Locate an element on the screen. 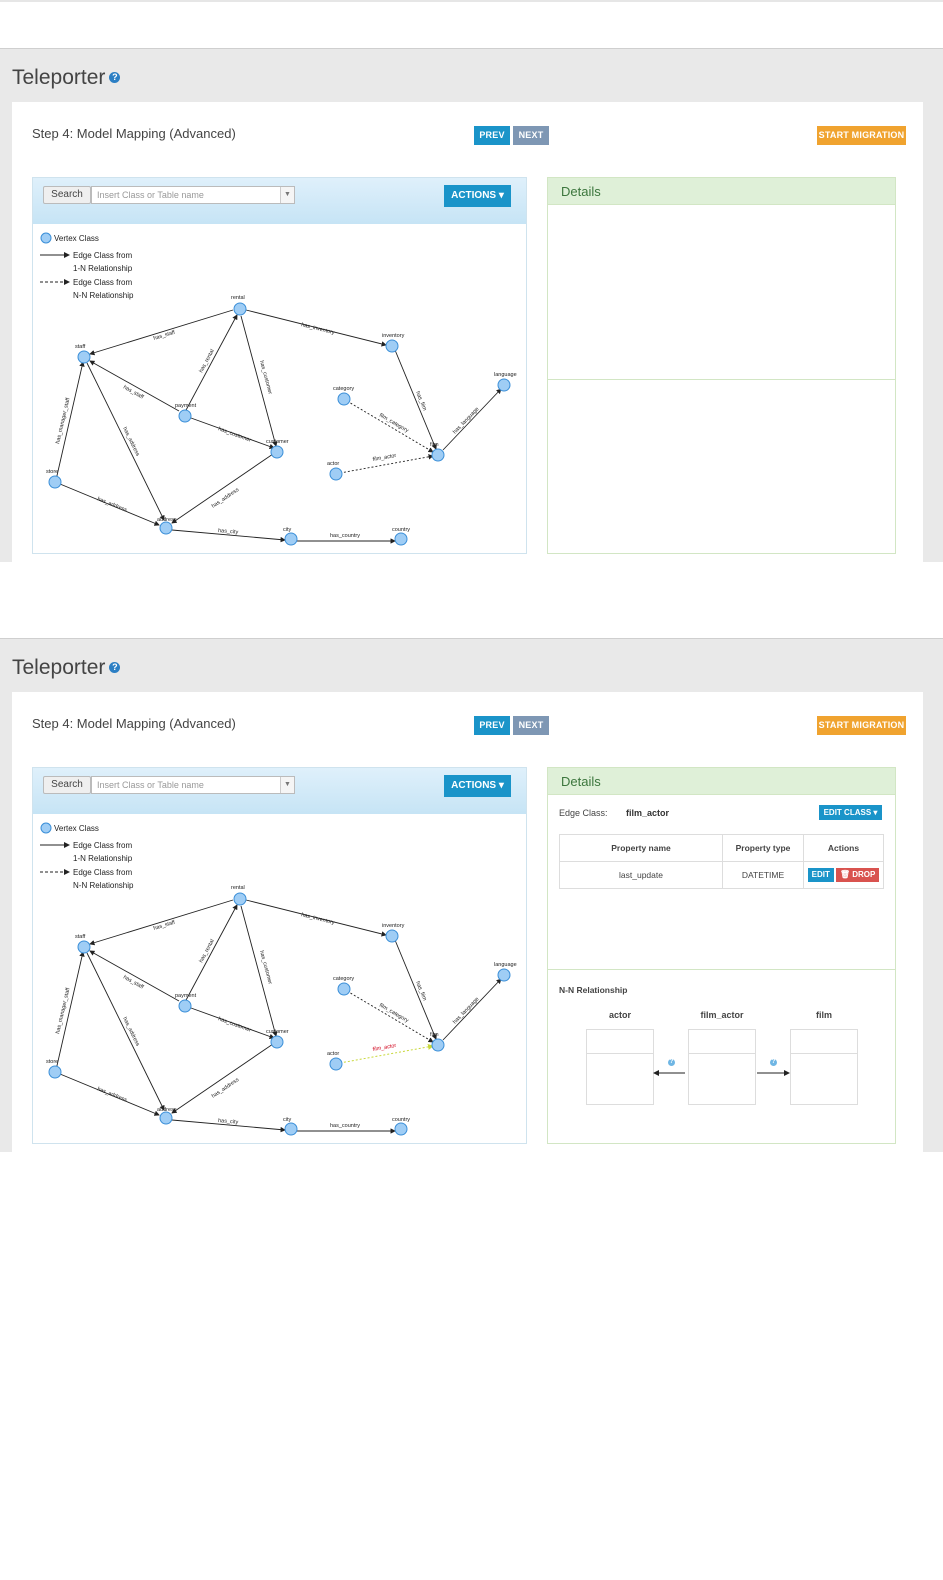 Image resolution: width=943 pixels, height=1580 pixels. graph-edge-label: film_category is located at coordinates (394, 424).